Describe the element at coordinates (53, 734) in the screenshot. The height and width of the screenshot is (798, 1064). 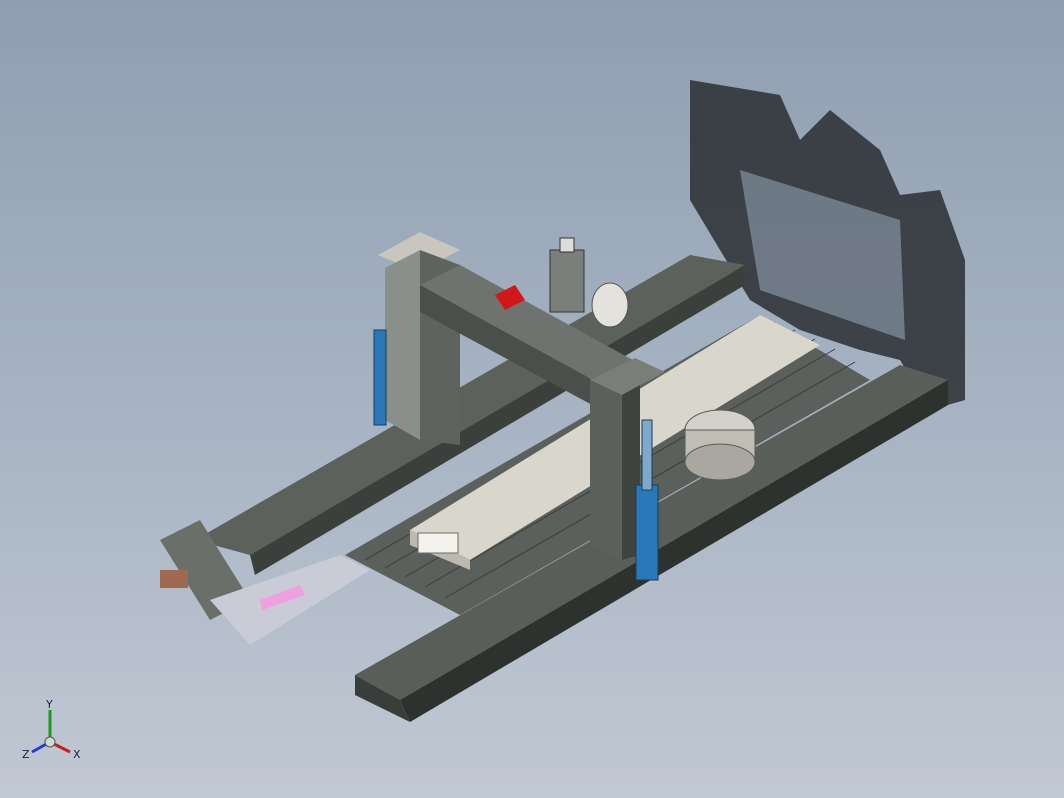
I see `axis-triad: Y X Z` at that location.